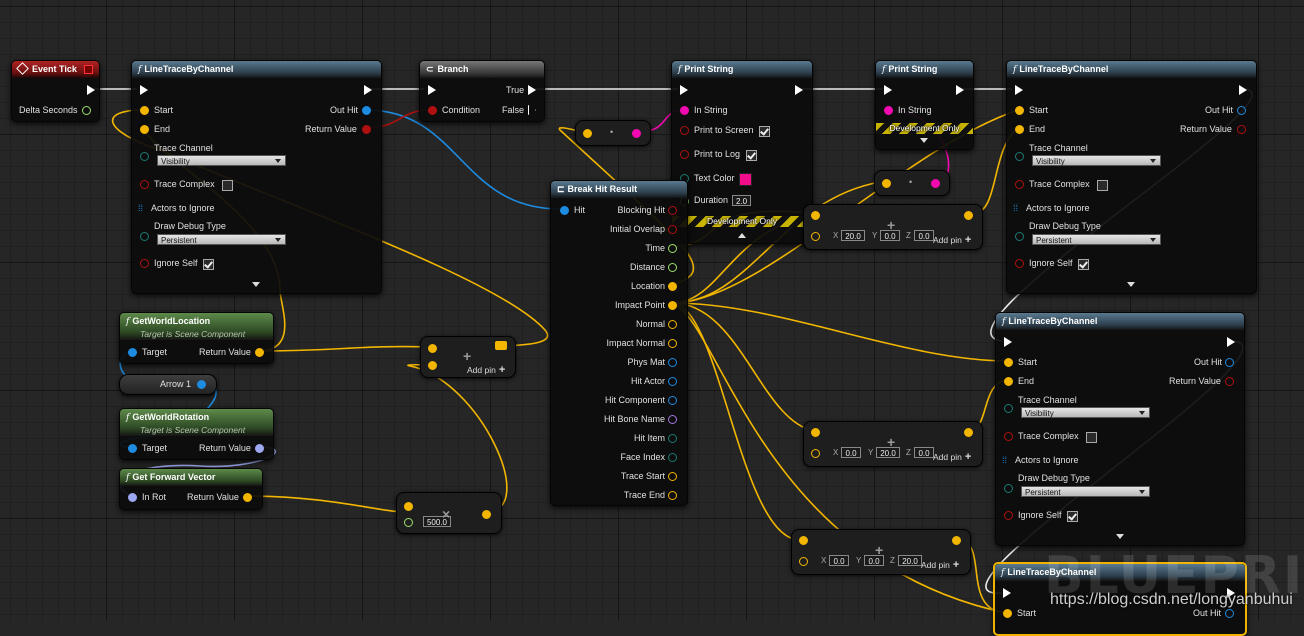 Image resolution: width=1304 pixels, height=636 pixels. What do you see at coordinates (893, 227) in the screenshot?
I see `vector-add-node-1: X 20.0 Y 0.0 Z 0.0 + Add pin +` at bounding box center [893, 227].